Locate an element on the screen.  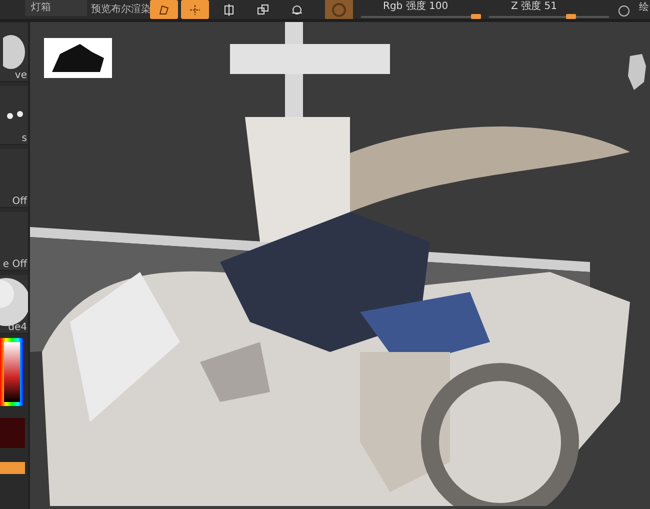
edit-tool-button is located at coordinates (164, 9).